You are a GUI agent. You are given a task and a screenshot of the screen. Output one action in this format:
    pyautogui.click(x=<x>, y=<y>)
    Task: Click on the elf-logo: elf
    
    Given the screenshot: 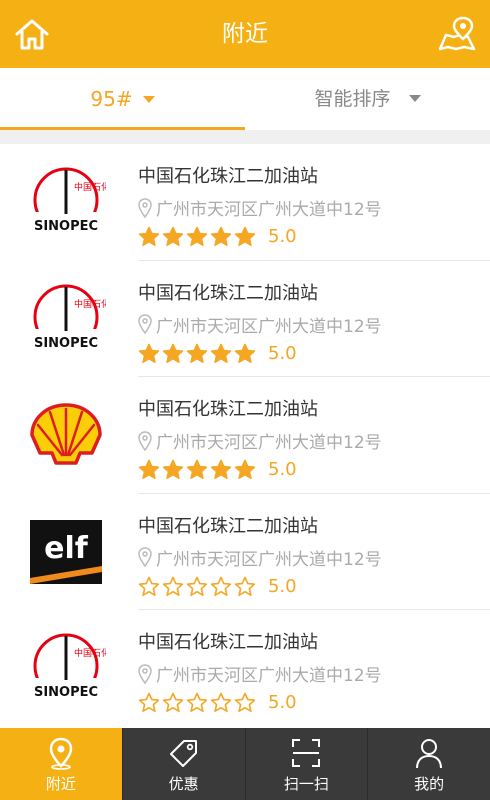 What is the action you would take?
    pyautogui.click(x=66, y=551)
    